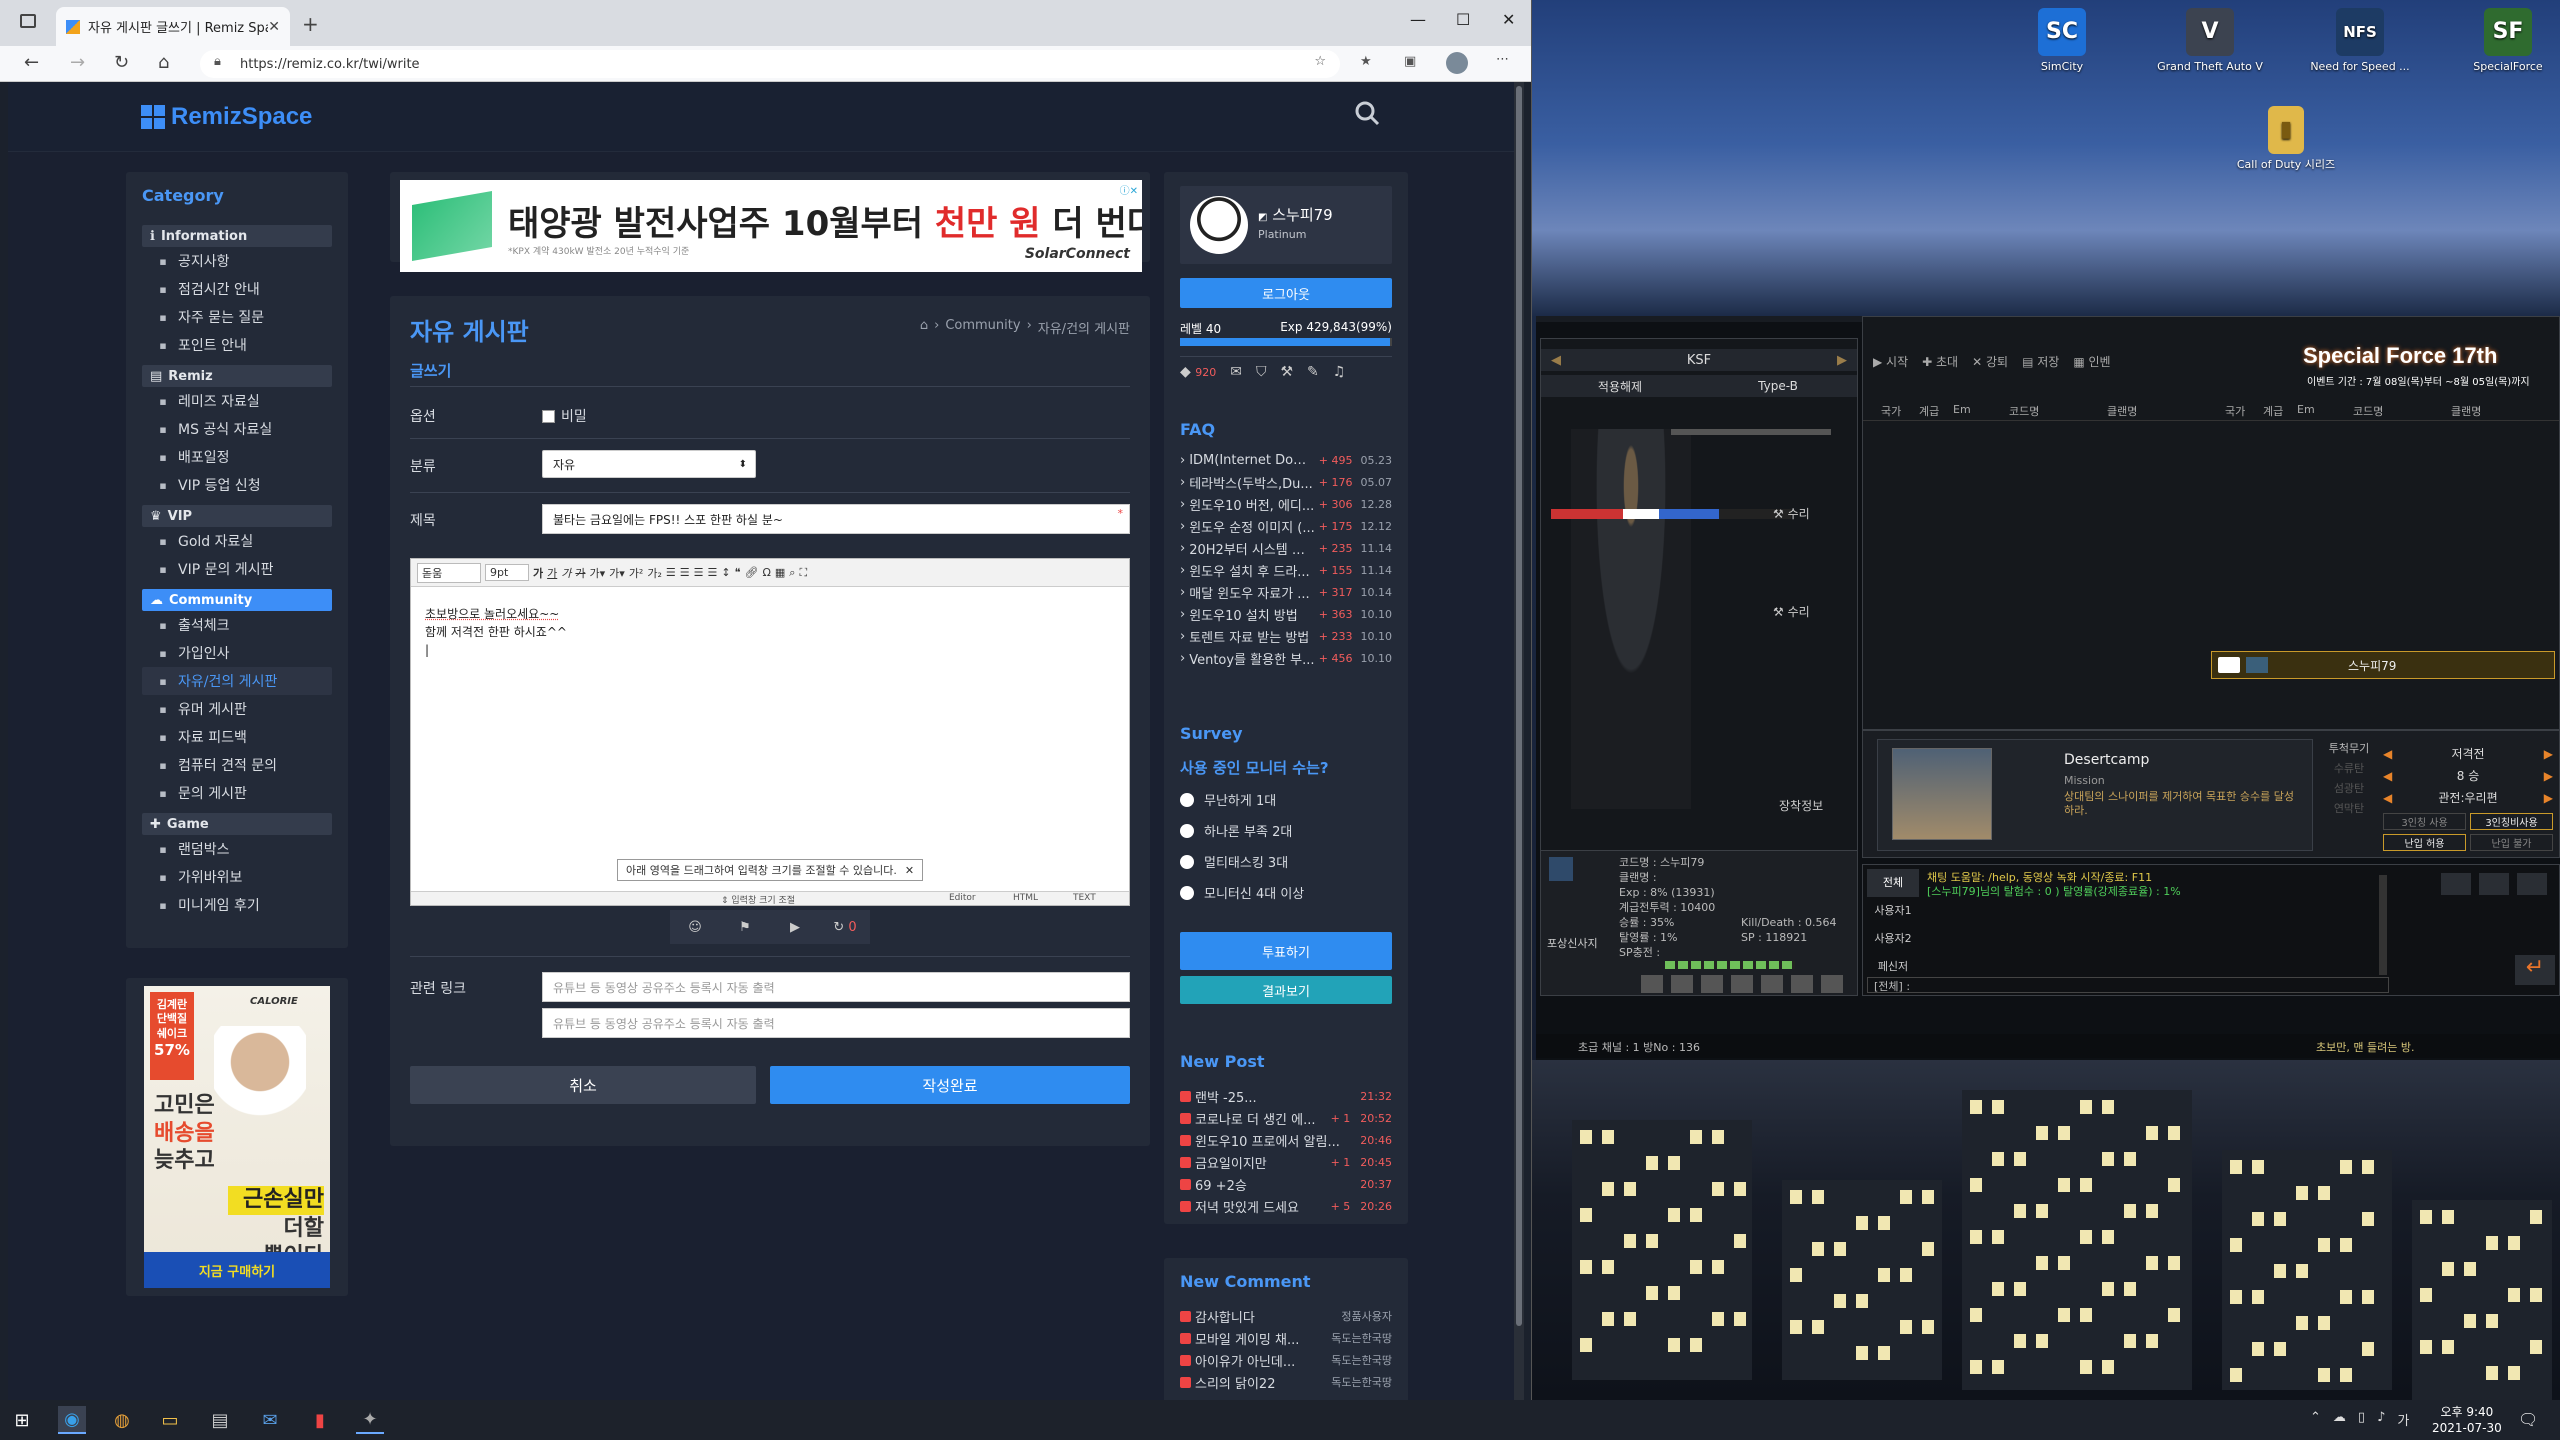  What do you see at coordinates (252, 401) in the screenshot?
I see `category-item: ▪ 레미즈 자료실` at bounding box center [252, 401].